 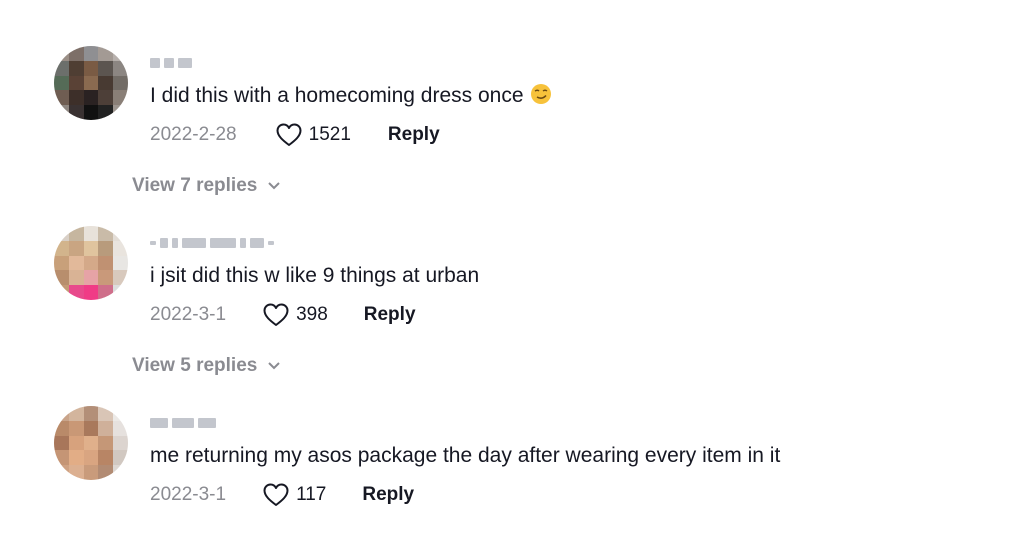 I want to click on like-button: 1521, so click(x=313, y=135).